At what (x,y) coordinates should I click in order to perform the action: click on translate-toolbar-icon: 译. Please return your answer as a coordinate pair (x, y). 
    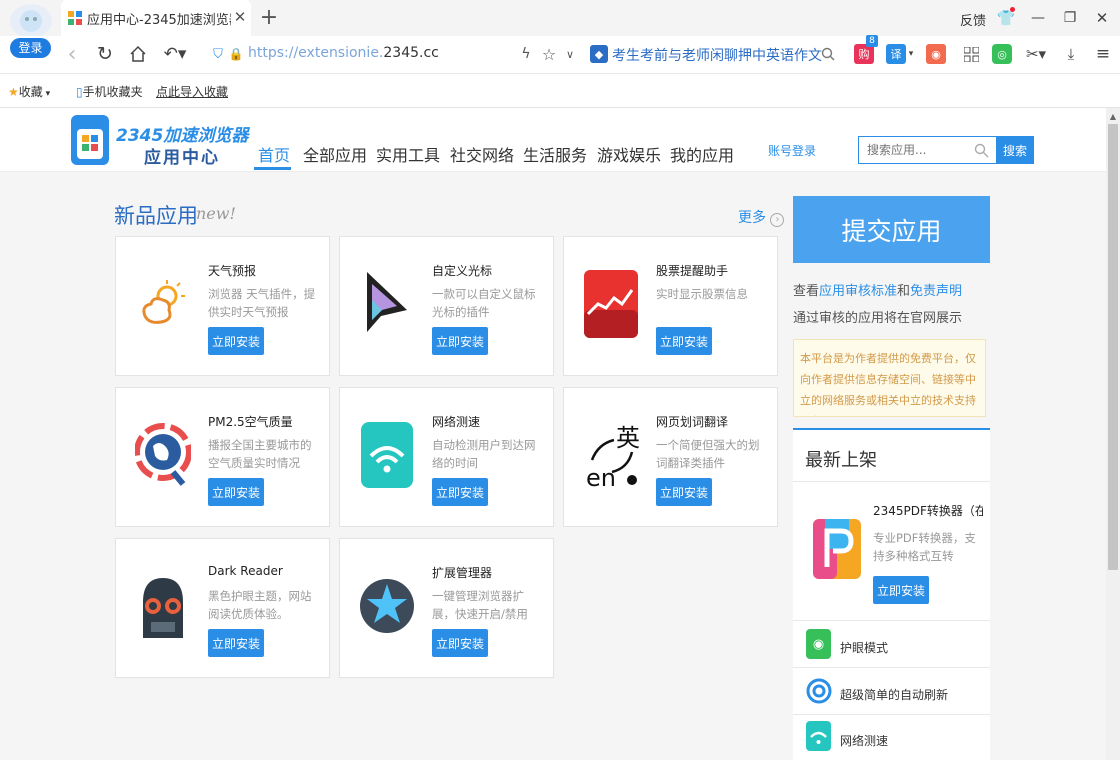
    Looking at the image, I should click on (896, 54).